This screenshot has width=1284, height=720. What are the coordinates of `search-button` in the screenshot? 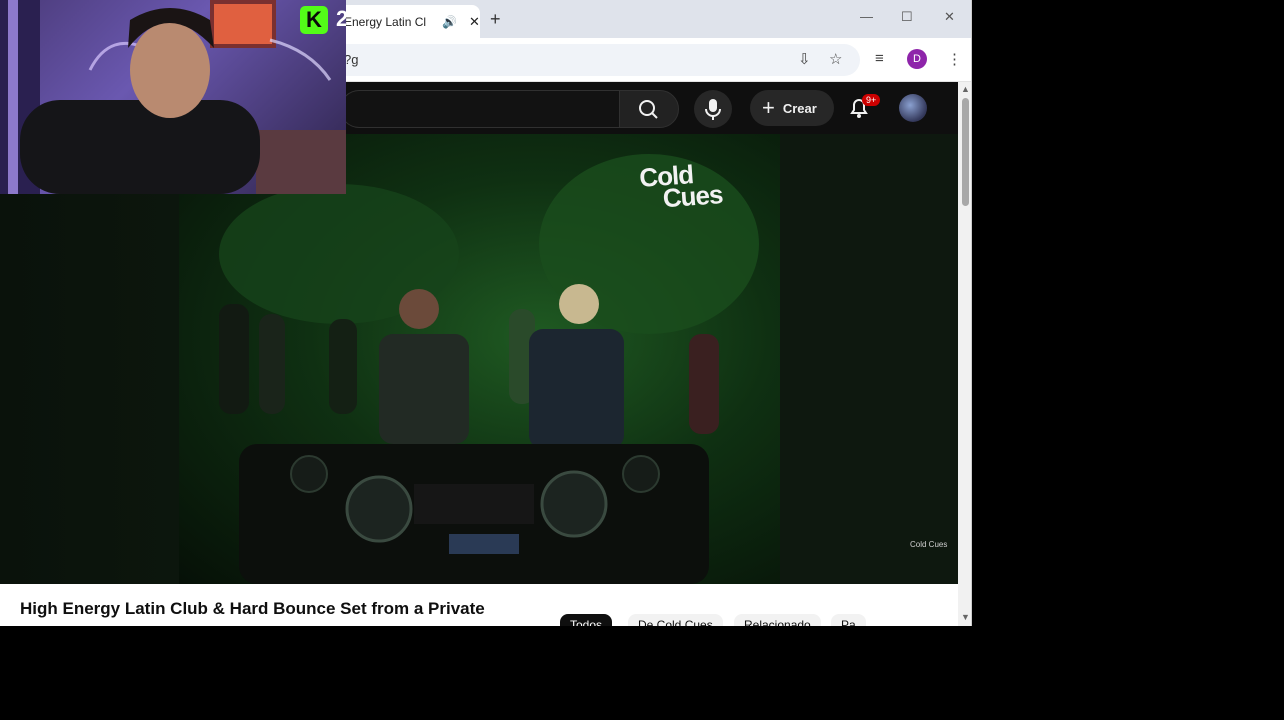 It's located at (649, 109).